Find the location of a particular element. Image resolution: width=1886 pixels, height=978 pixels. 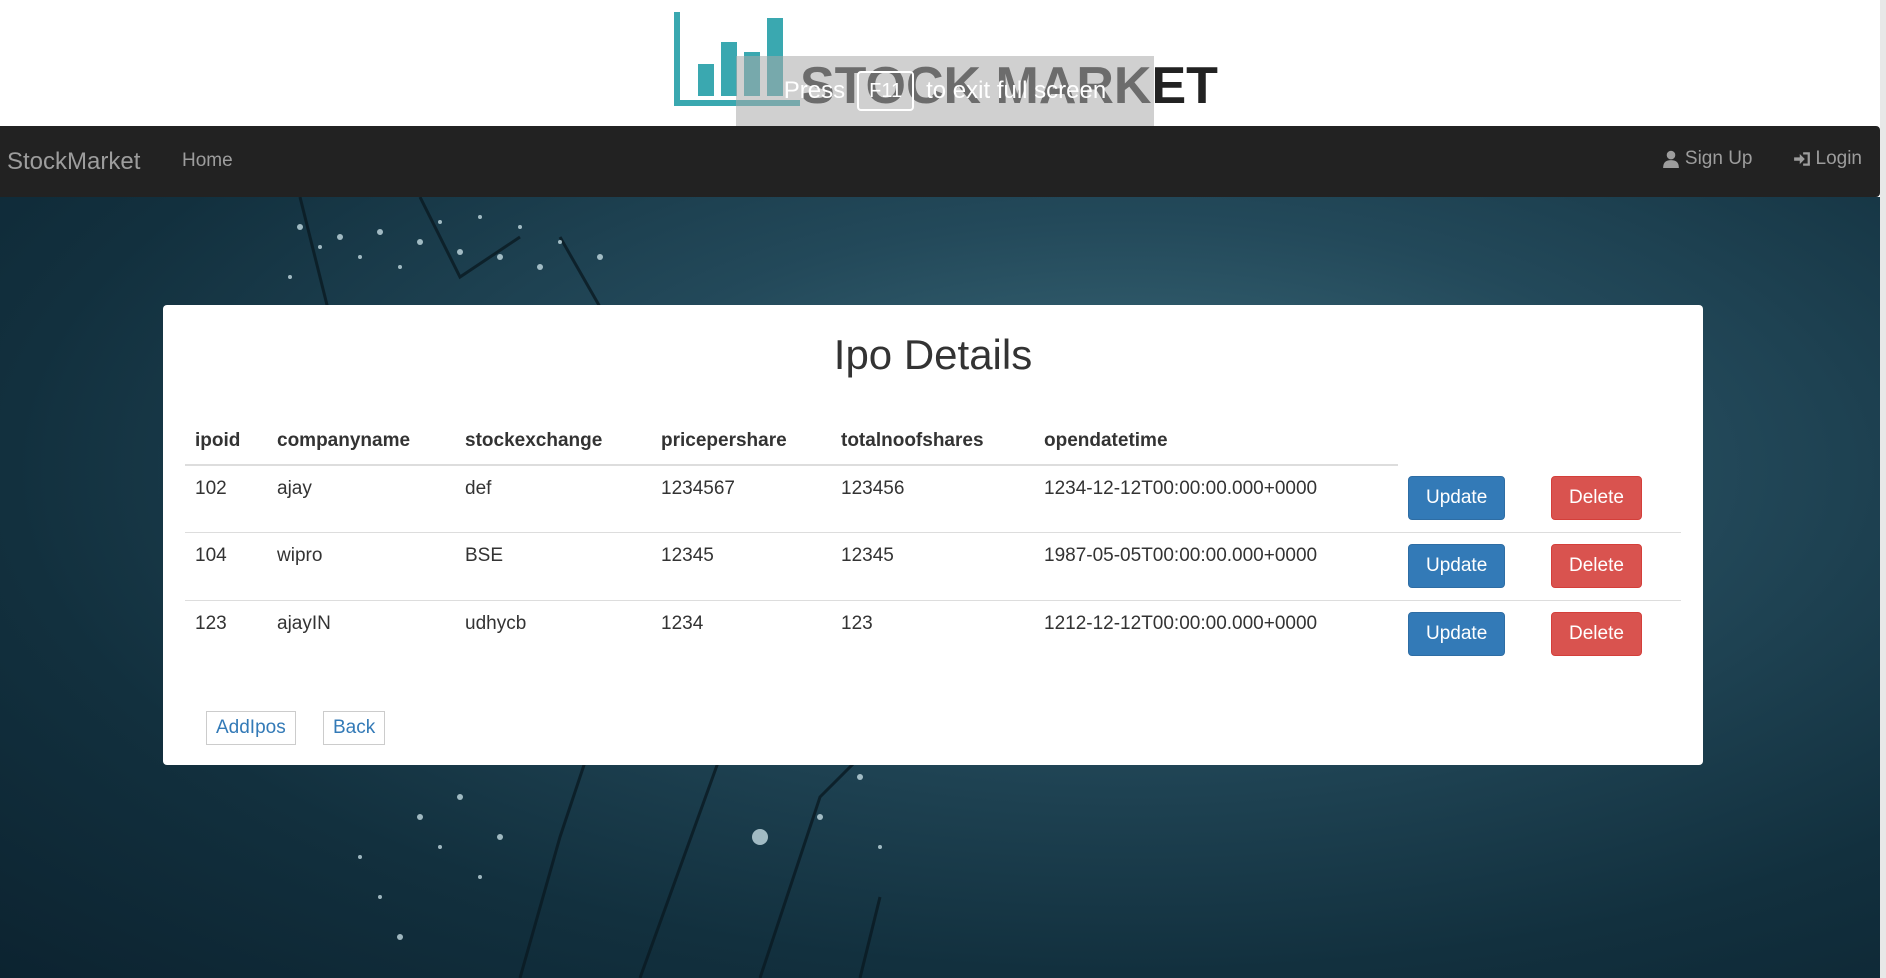

cell-opendatetime: 1234-12-12T00:00:00.000+0000 is located at coordinates (1181, 488).